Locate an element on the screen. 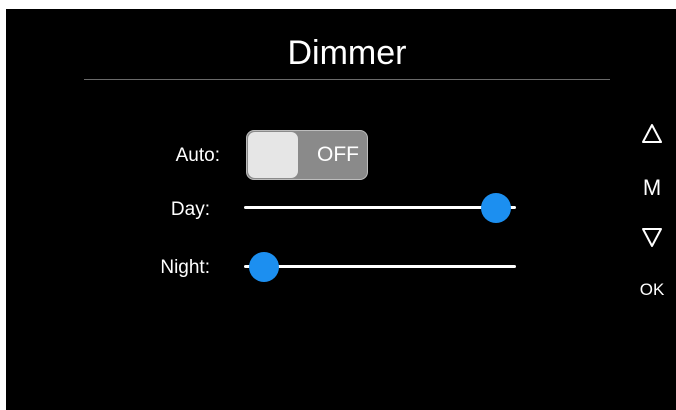 This screenshot has height=410, width=676. auto-label: Auto: is located at coordinates (197, 155).